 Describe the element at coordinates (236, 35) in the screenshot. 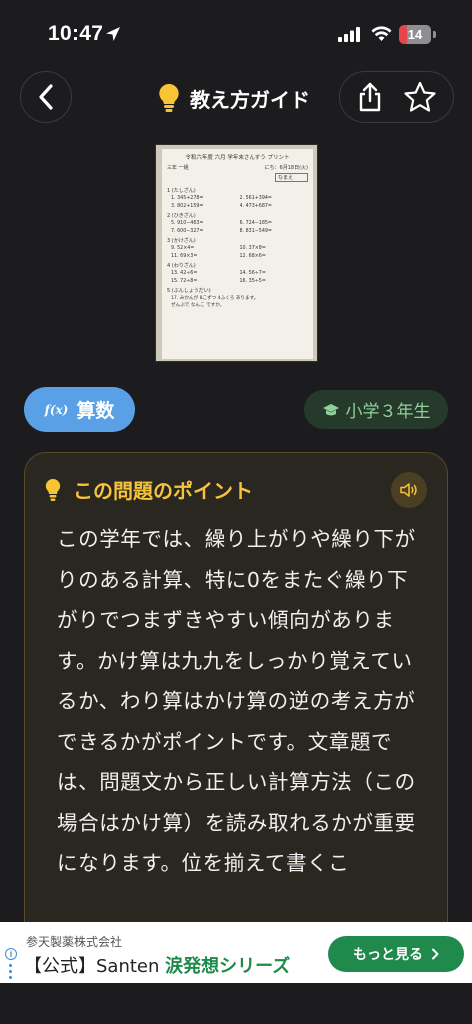

I see `status-bar: 10:47 14` at that location.